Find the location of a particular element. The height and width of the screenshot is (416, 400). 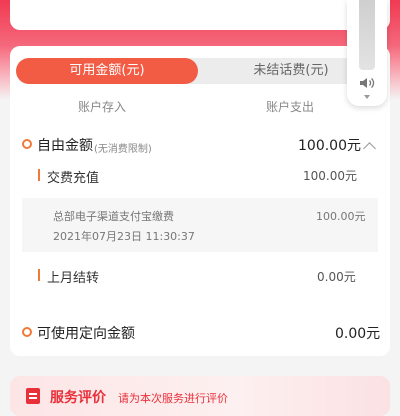

directed-amount-dot-icon is located at coordinates (27, 332).